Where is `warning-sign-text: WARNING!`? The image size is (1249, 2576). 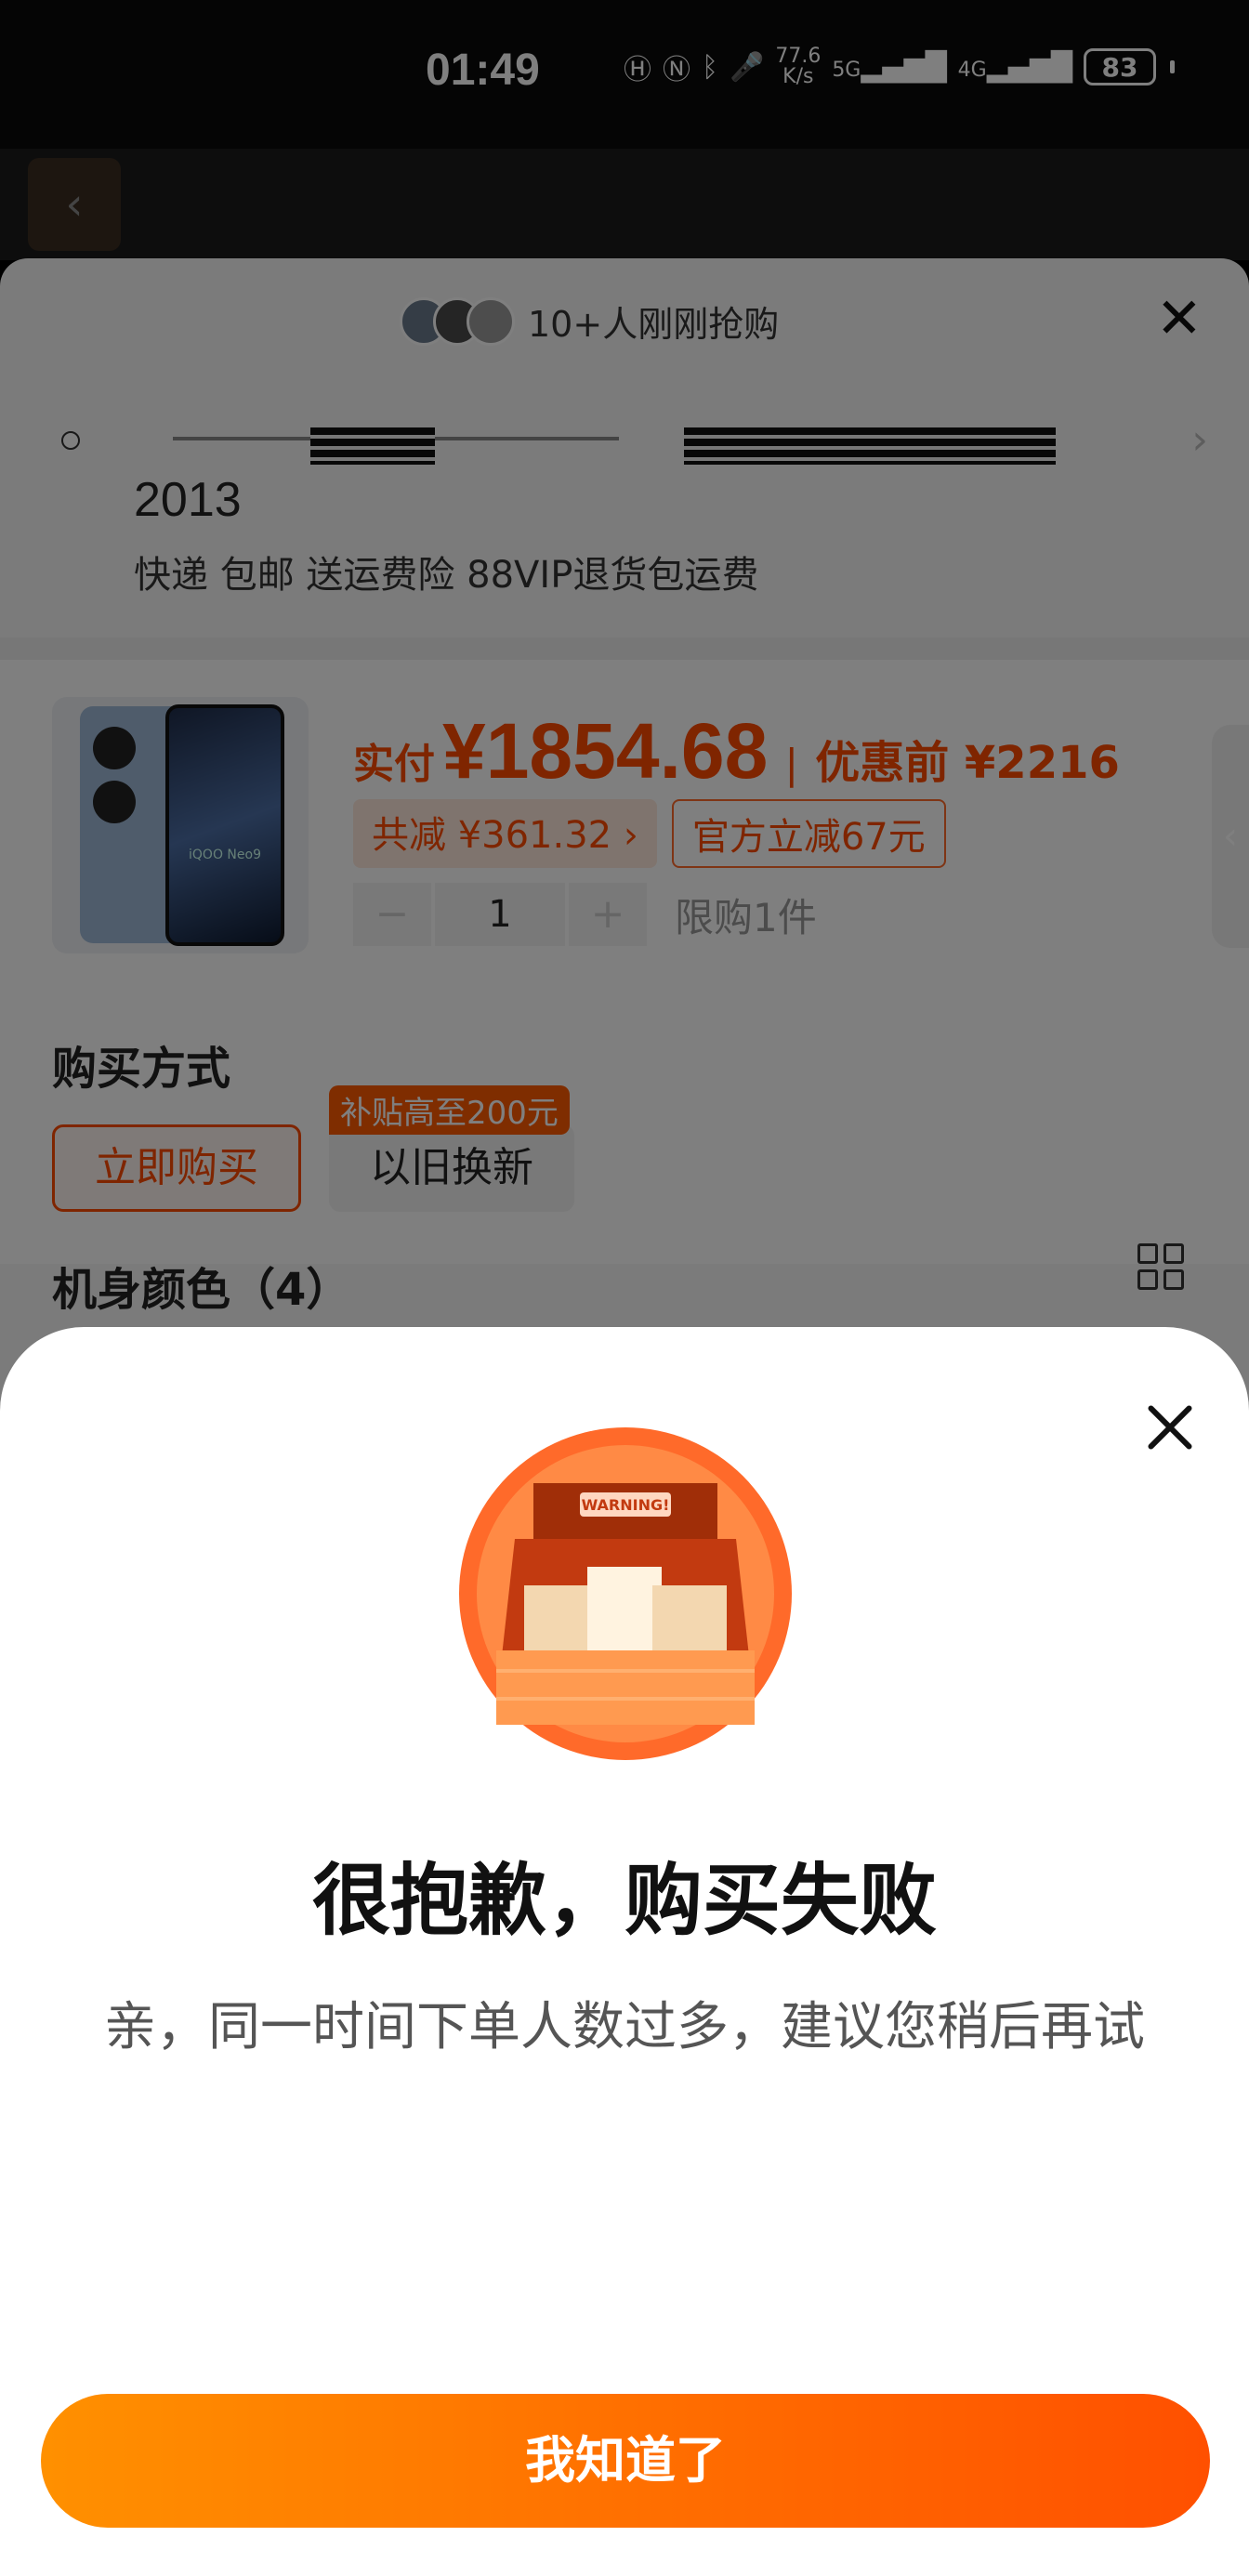 warning-sign-text: WARNING! is located at coordinates (626, 1505).